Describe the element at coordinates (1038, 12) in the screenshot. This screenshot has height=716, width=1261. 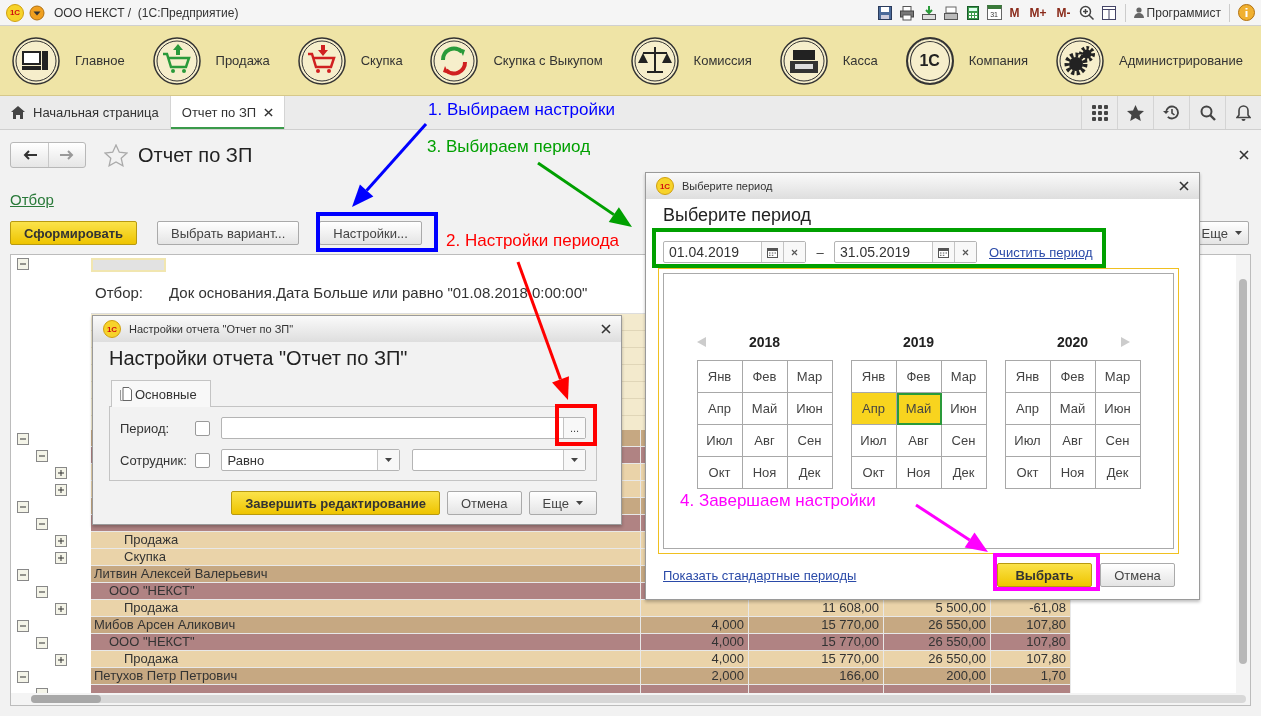
I see `memory-button: M+` at that location.